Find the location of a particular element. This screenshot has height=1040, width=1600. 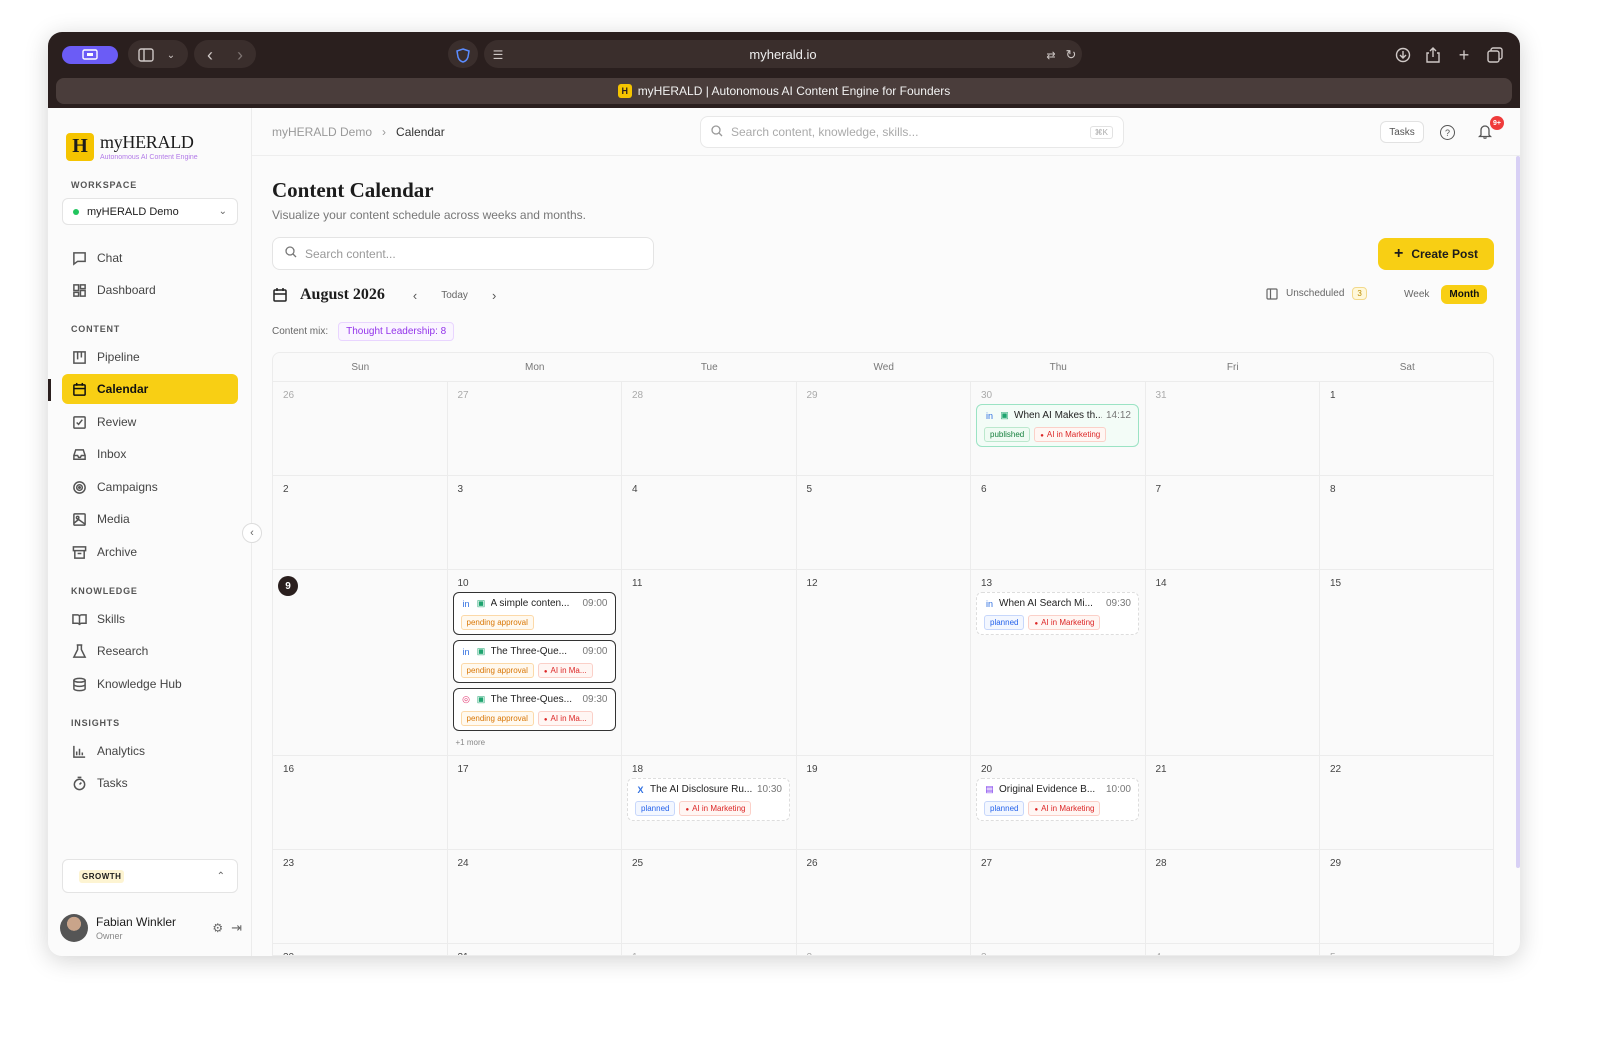

content-mix-tag: Thought Leadership: 8 is located at coordinates (396, 331).